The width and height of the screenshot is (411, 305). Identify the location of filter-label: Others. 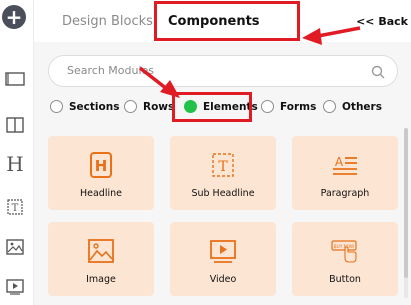
(362, 106).